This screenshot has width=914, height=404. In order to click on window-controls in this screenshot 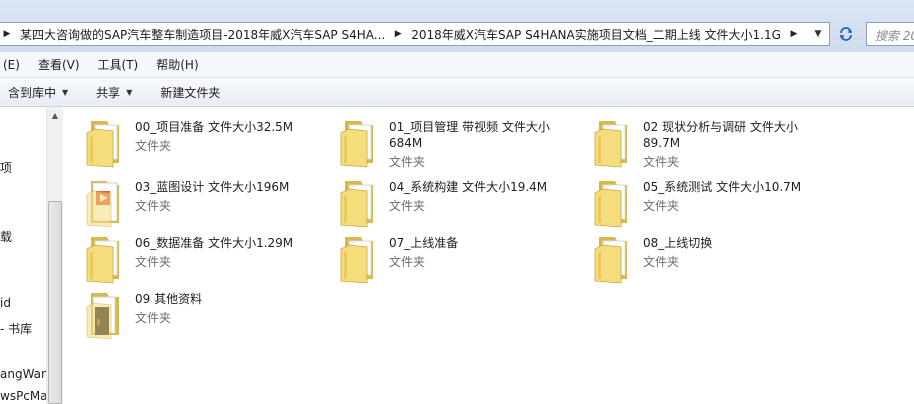, I will do `click(882, 11)`.